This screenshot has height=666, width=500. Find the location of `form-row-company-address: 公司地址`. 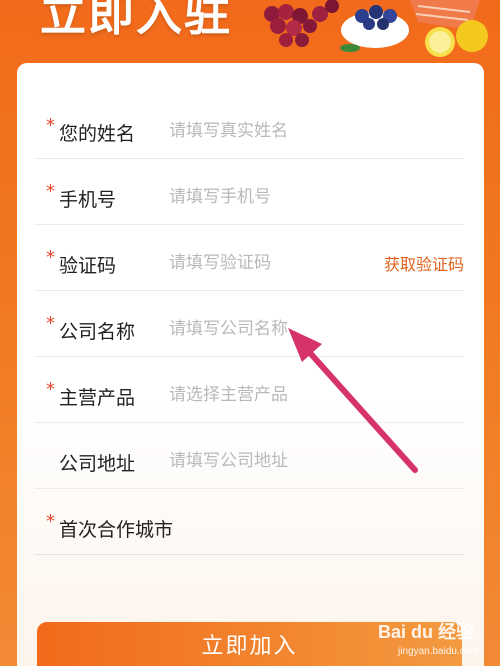

form-row-company-address: 公司地址 is located at coordinates (249, 456).